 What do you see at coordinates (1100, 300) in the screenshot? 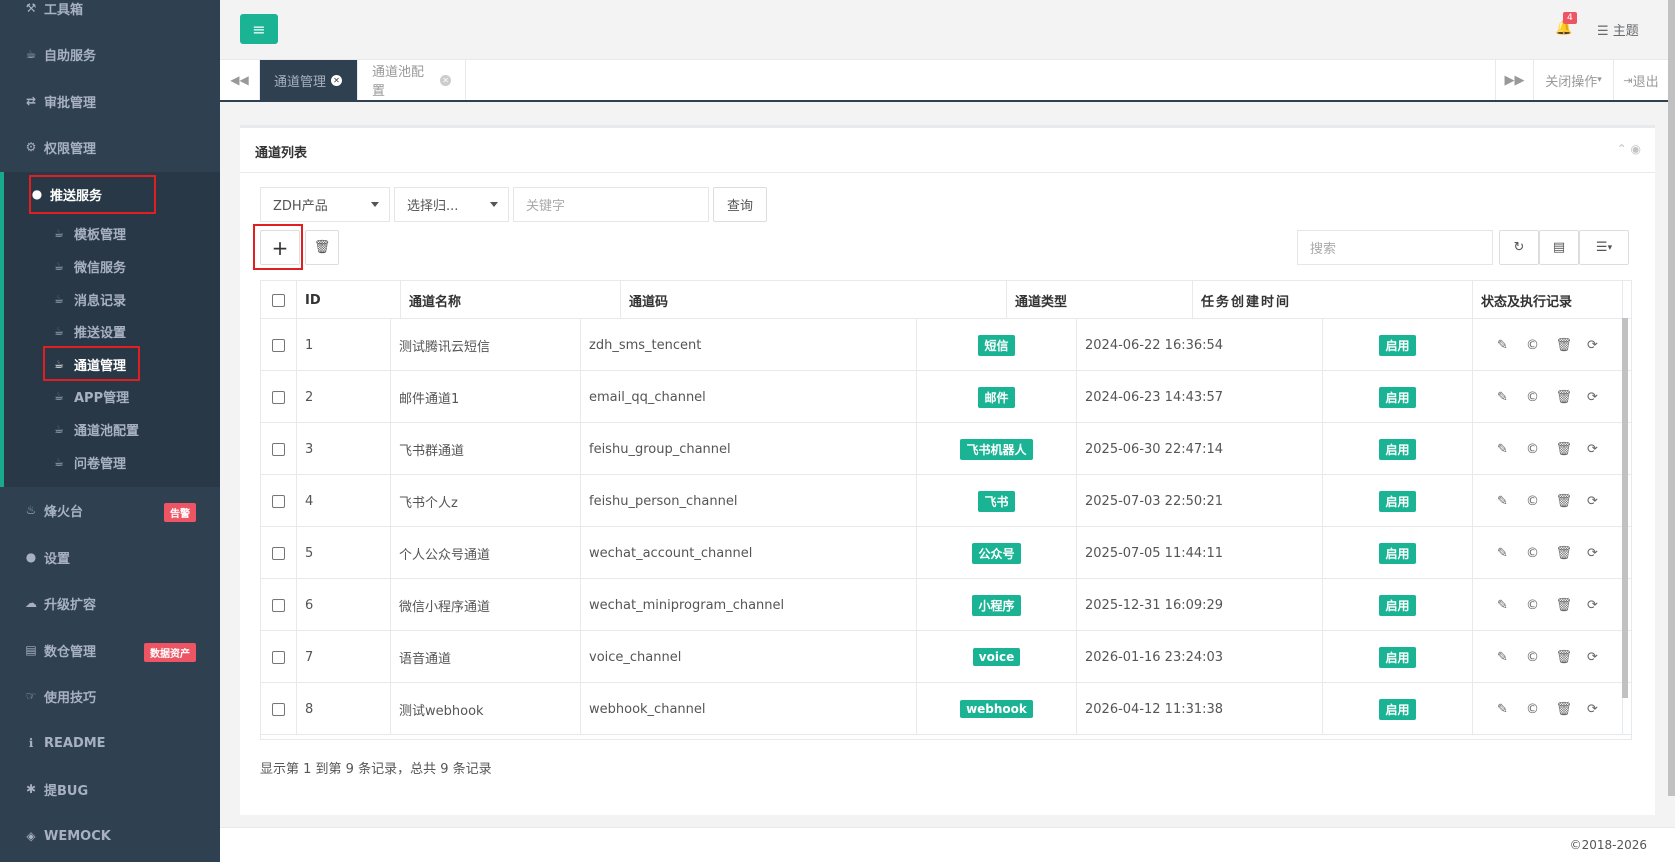
I see `header-channel-type: 通道类型` at bounding box center [1100, 300].